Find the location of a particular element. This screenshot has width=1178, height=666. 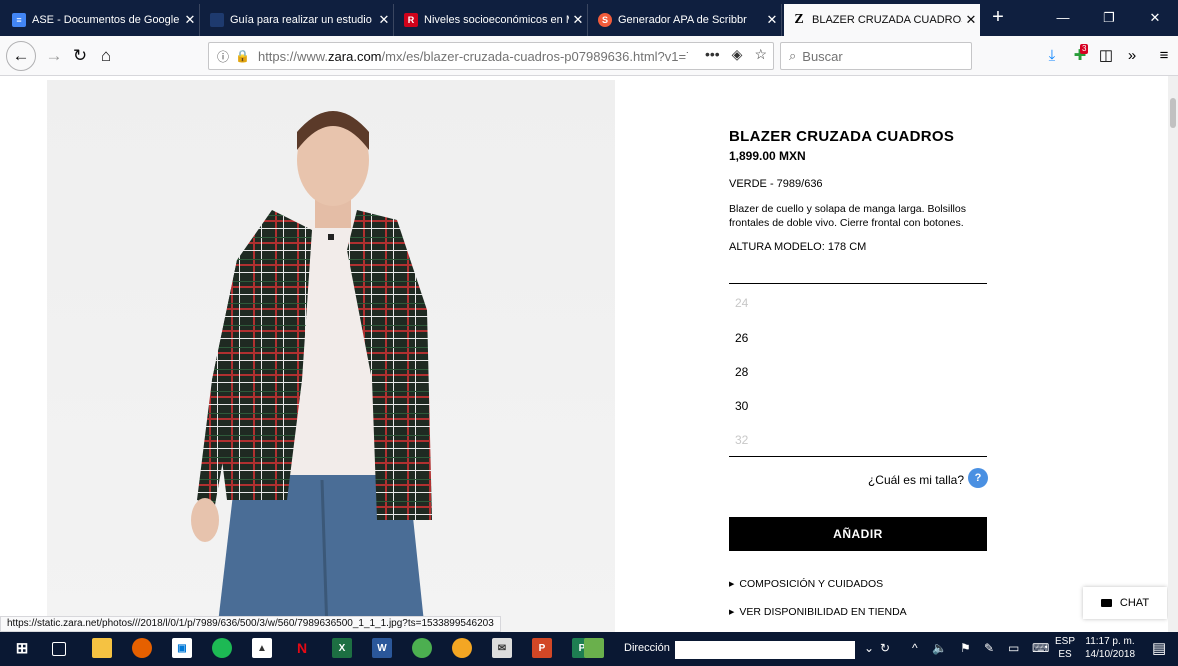

page-actions-icon: ••• is located at coordinates (712, 54).